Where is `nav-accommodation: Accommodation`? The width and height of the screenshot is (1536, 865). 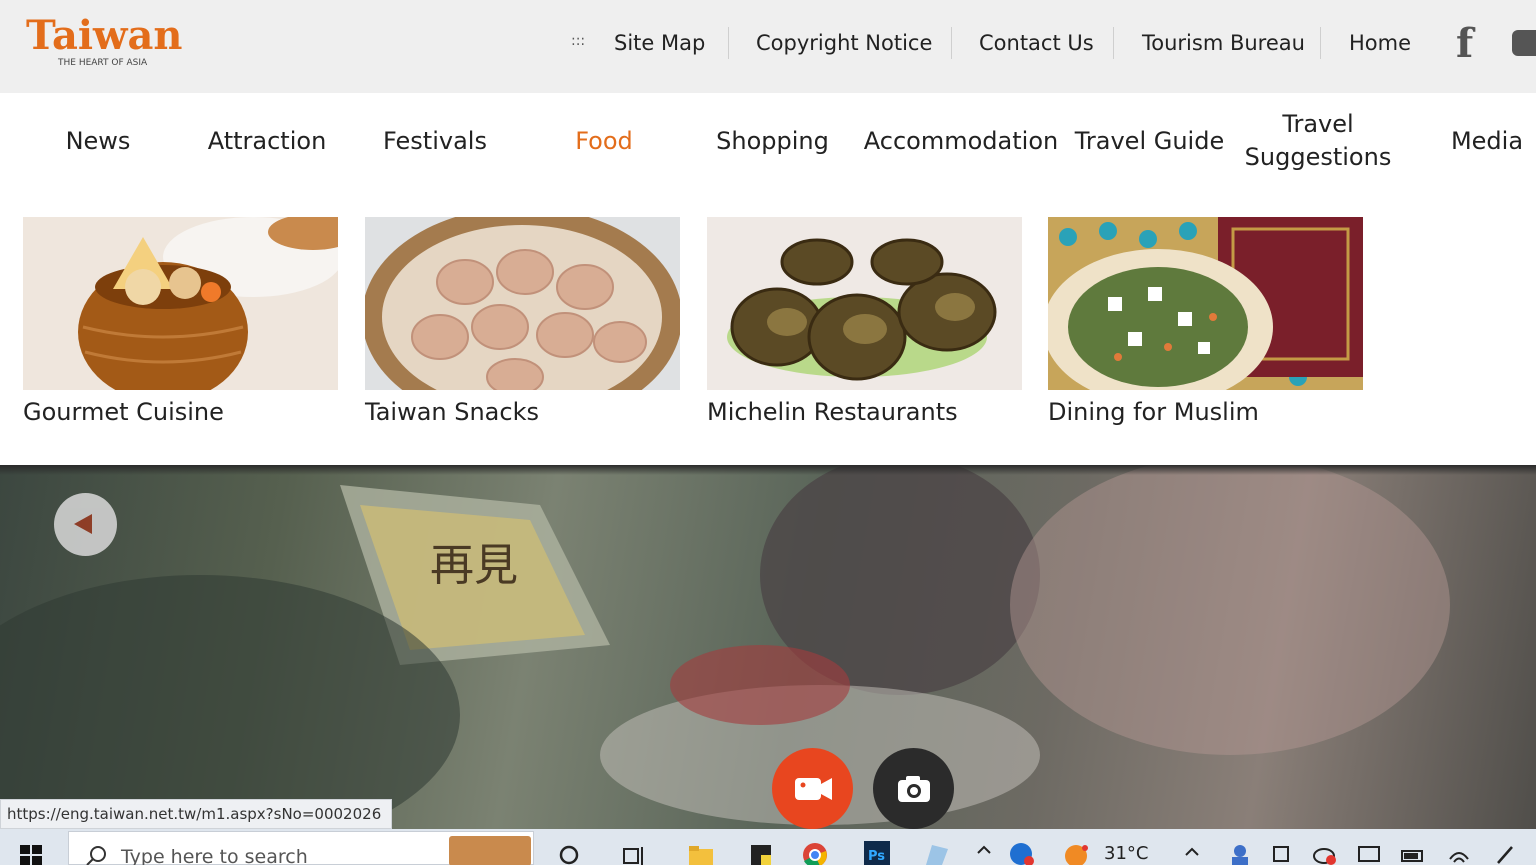
nav-accommodation: Accommodation is located at coordinates (961, 141).